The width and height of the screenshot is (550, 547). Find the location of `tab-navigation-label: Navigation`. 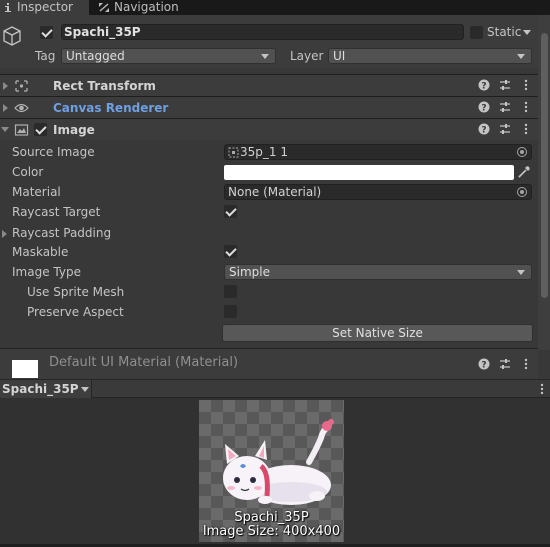

tab-navigation-label: Navigation is located at coordinates (146, 7).